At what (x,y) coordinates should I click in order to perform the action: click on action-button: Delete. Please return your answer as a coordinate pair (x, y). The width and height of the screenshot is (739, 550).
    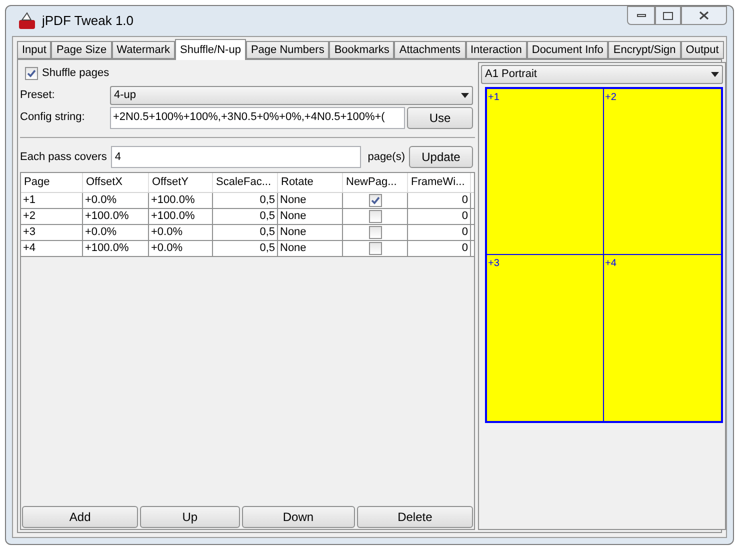
    Looking at the image, I should click on (414, 517).